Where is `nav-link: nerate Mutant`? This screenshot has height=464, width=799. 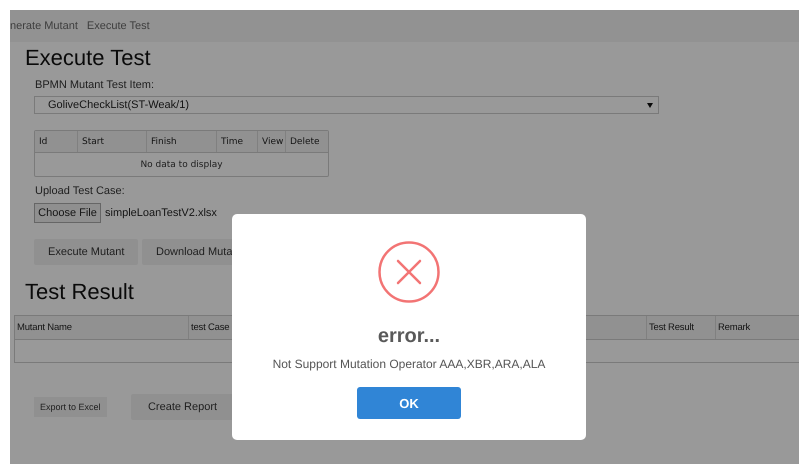 nav-link: nerate Mutant is located at coordinates (44, 26).